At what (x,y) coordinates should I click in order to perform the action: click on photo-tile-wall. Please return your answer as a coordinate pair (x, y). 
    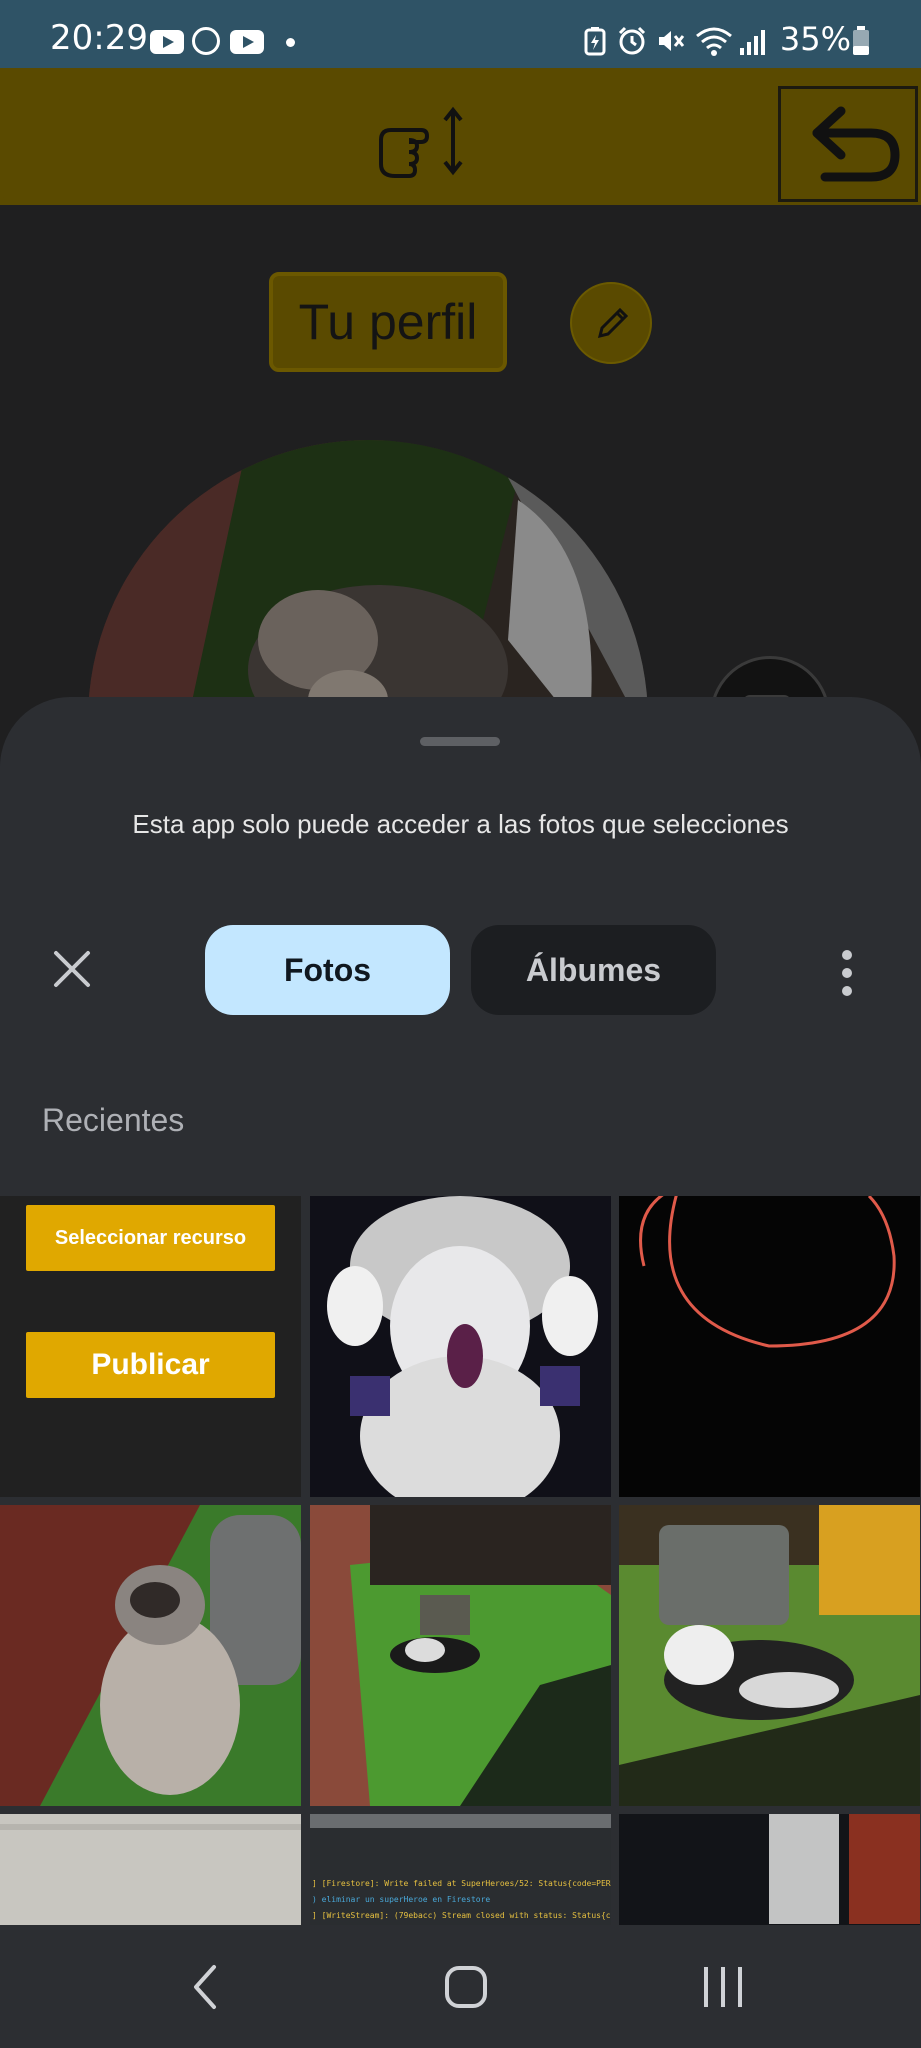
    Looking at the image, I should click on (150, 1869).